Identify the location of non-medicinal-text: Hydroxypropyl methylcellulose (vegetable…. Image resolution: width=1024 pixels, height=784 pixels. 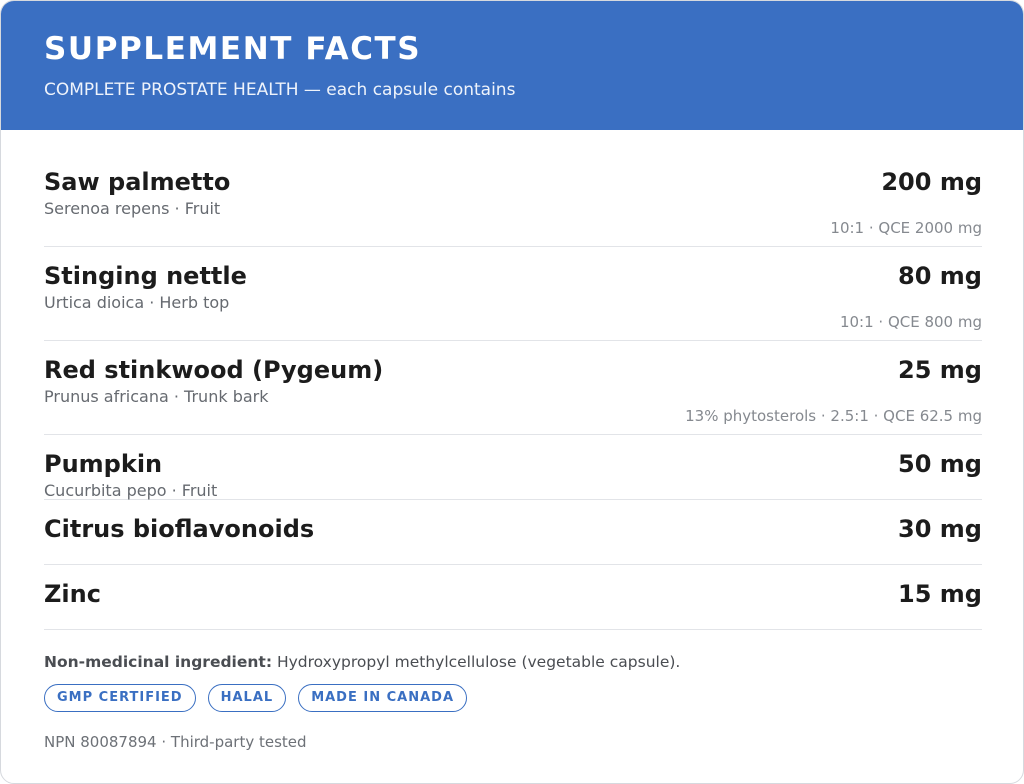
(476, 662).